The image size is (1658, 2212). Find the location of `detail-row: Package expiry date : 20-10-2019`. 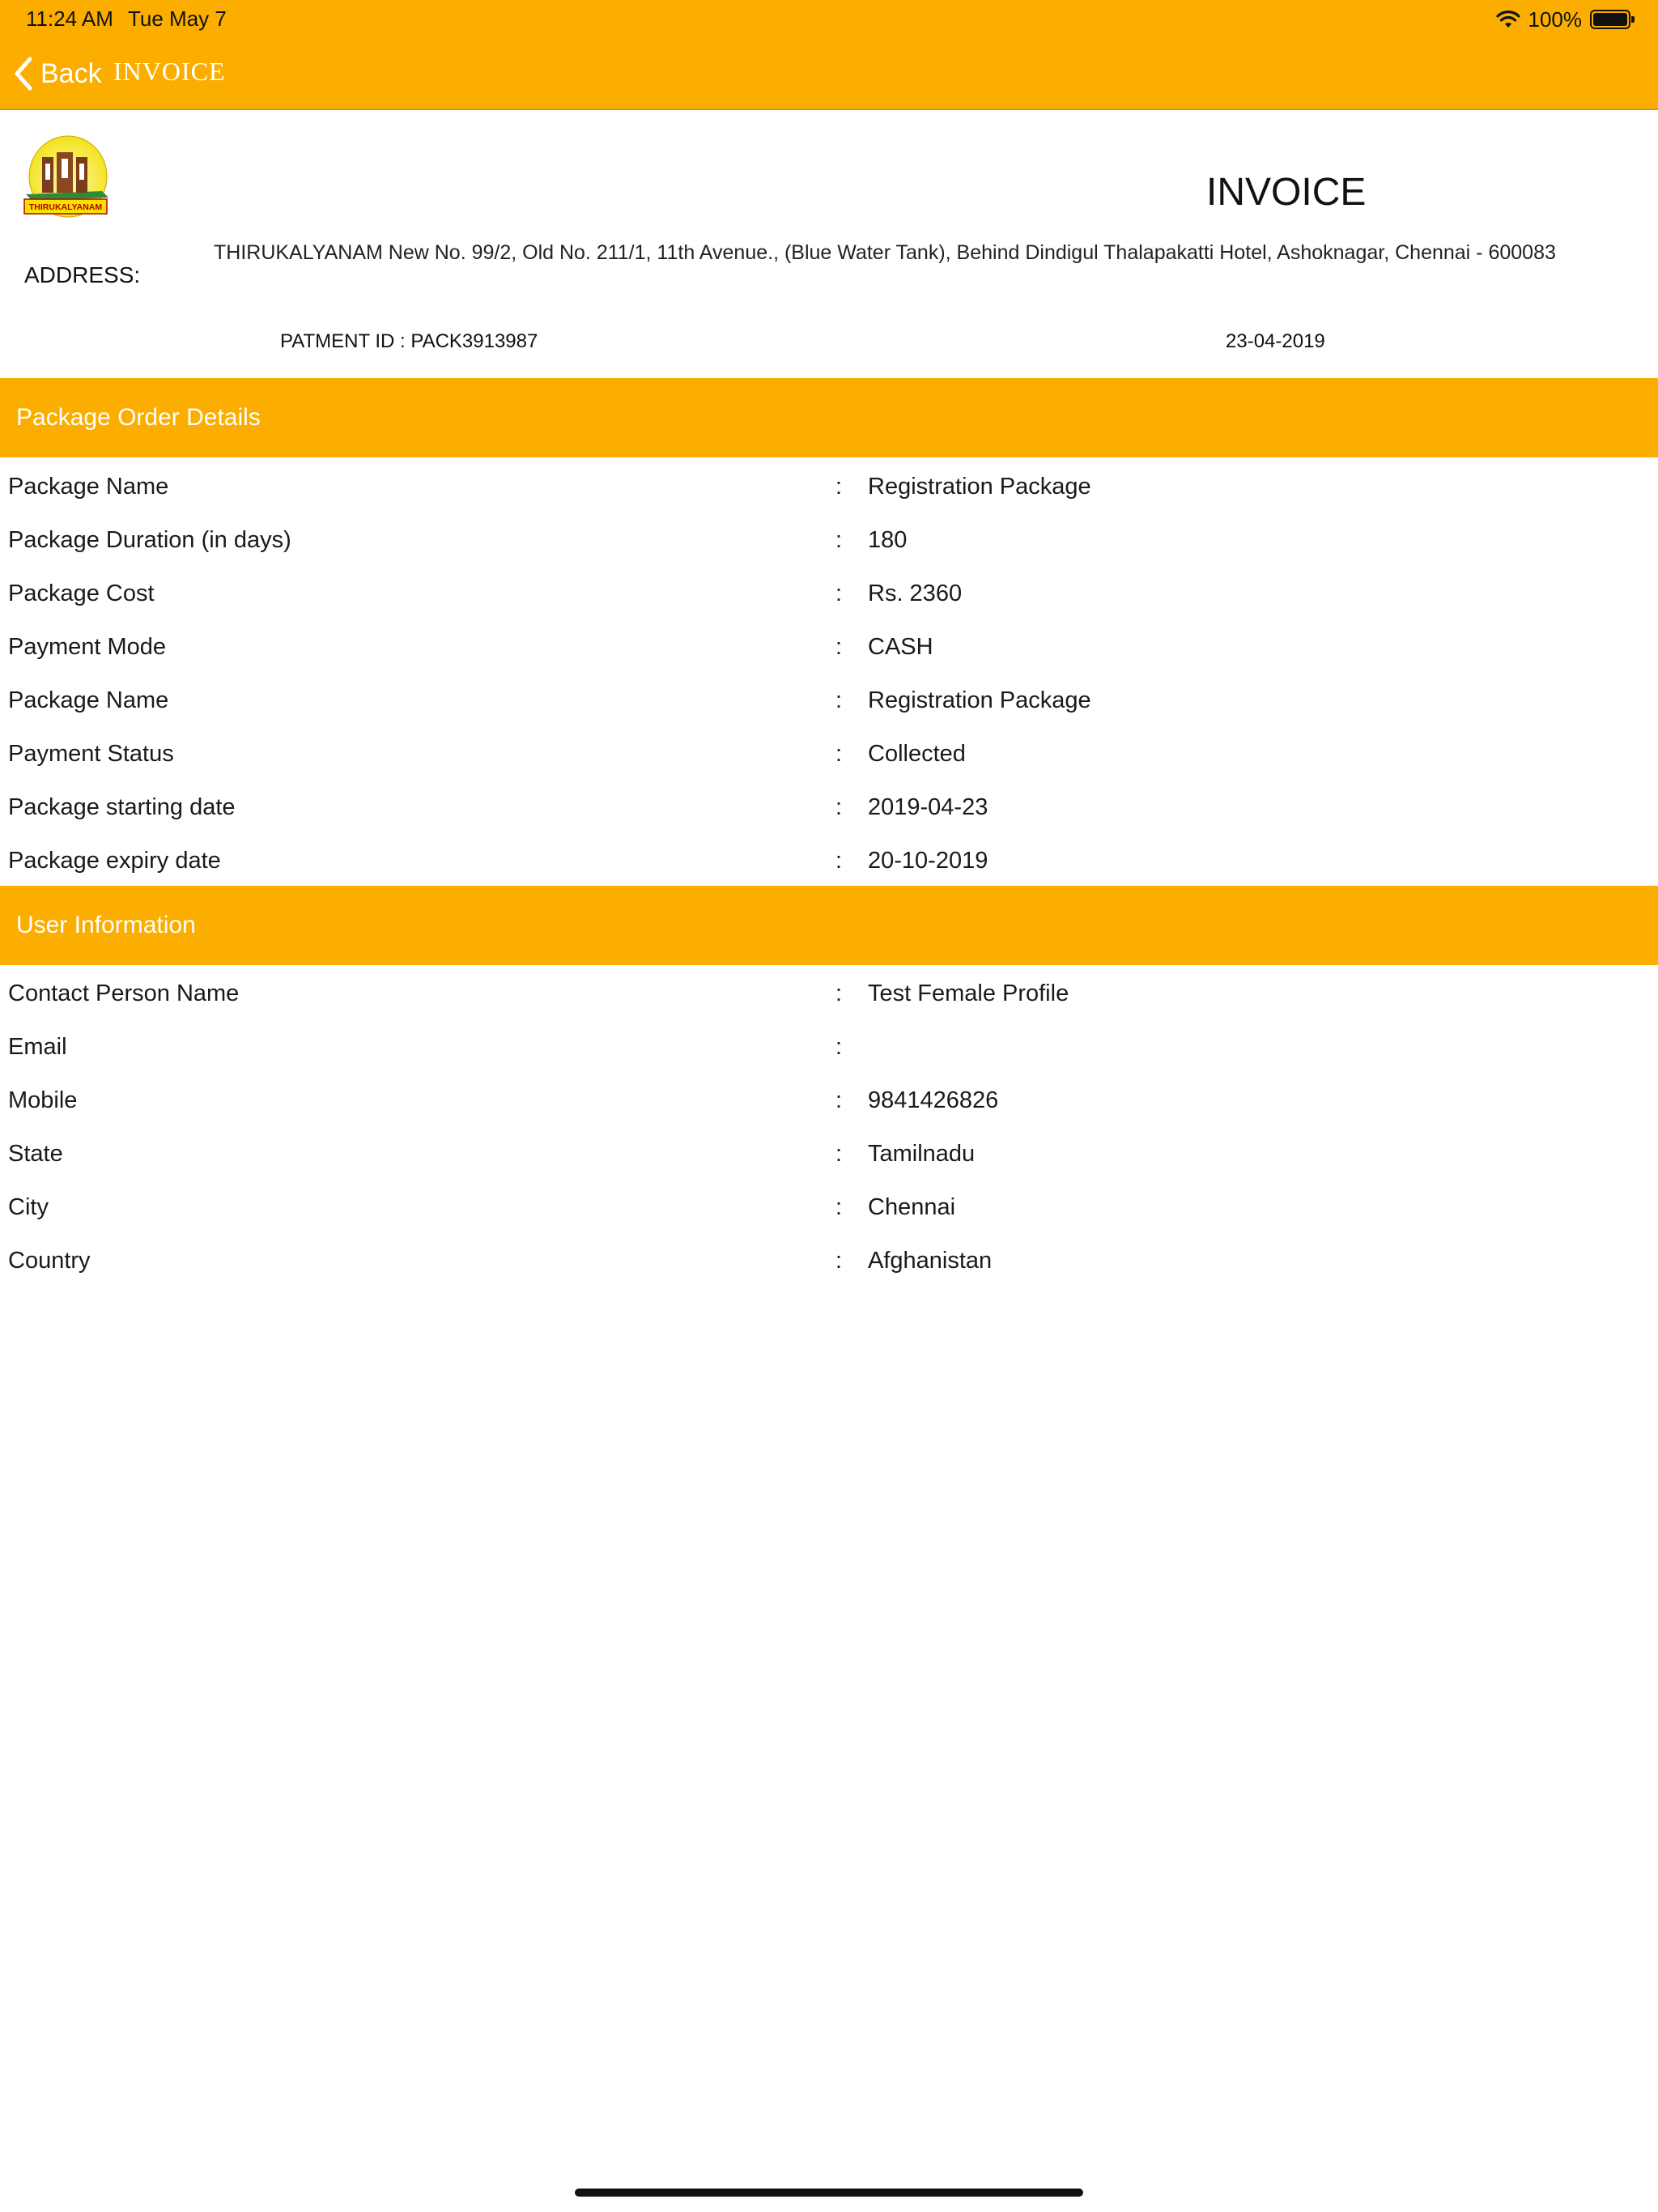

detail-row: Package expiry date : 20-10-2019 is located at coordinates (829, 863).